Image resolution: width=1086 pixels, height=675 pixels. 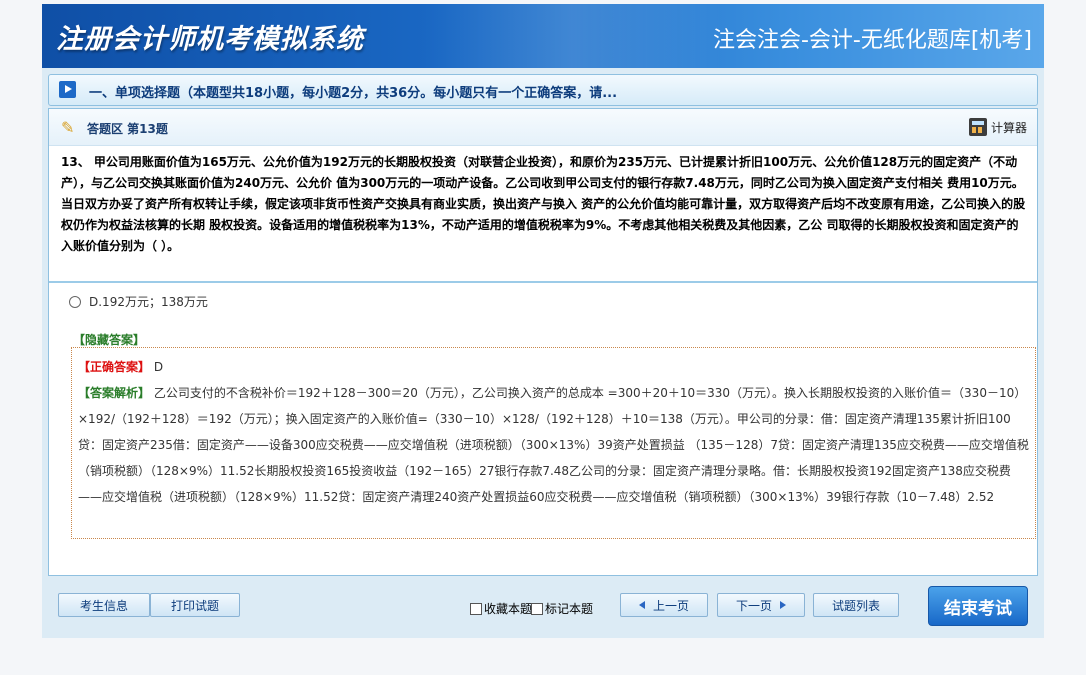 I want to click on correct-answer-value: D, so click(x=158, y=367).